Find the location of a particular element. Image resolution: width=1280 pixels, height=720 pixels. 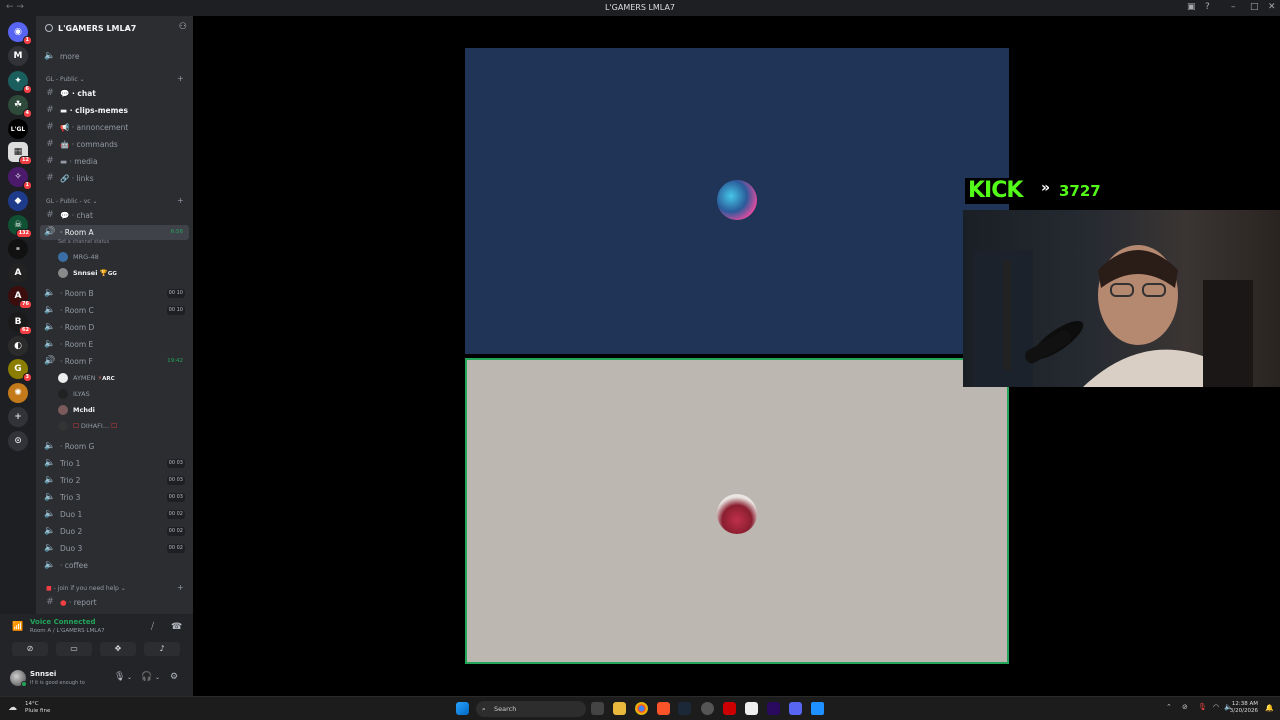

explore-icon: ⊙ is located at coordinates (18, 441).